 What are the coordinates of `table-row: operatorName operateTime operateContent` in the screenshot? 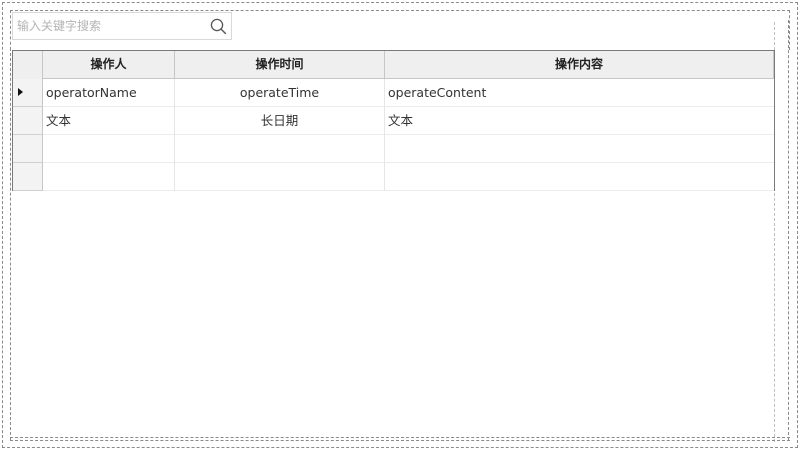 It's located at (393, 93).